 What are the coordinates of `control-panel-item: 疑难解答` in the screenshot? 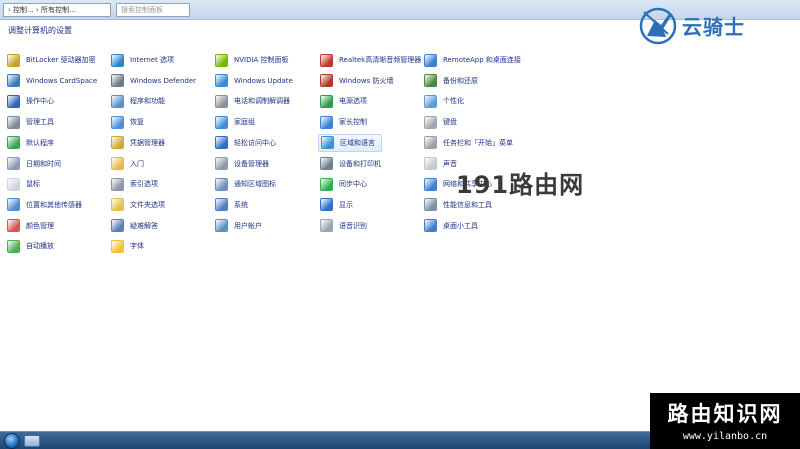 It's located at (136, 226).